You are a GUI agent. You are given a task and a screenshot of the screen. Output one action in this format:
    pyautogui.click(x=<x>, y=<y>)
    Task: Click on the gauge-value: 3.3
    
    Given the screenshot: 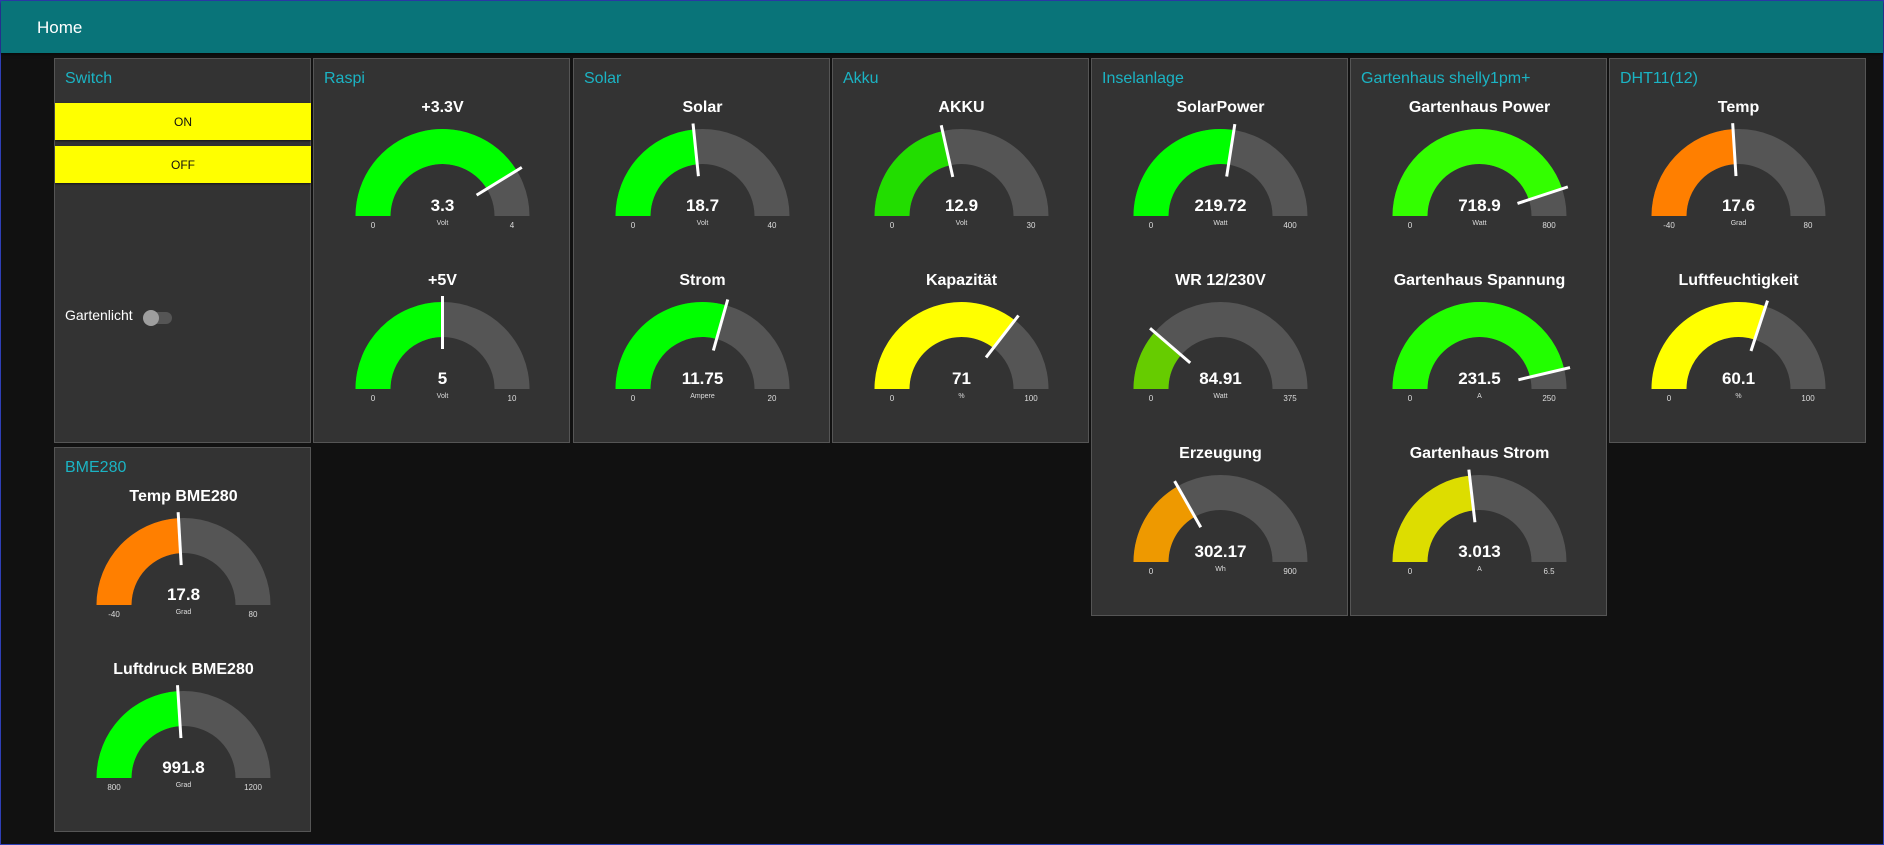 What is the action you would take?
    pyautogui.click(x=442, y=205)
    